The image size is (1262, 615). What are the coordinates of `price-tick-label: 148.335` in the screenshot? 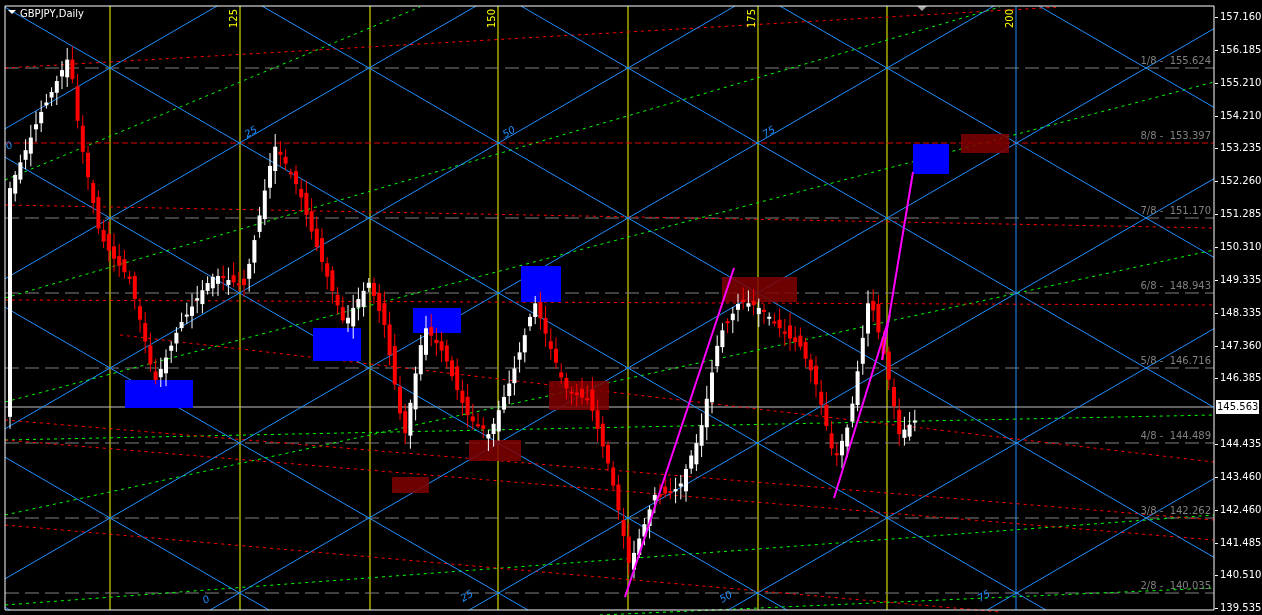 It's located at (1241, 312).